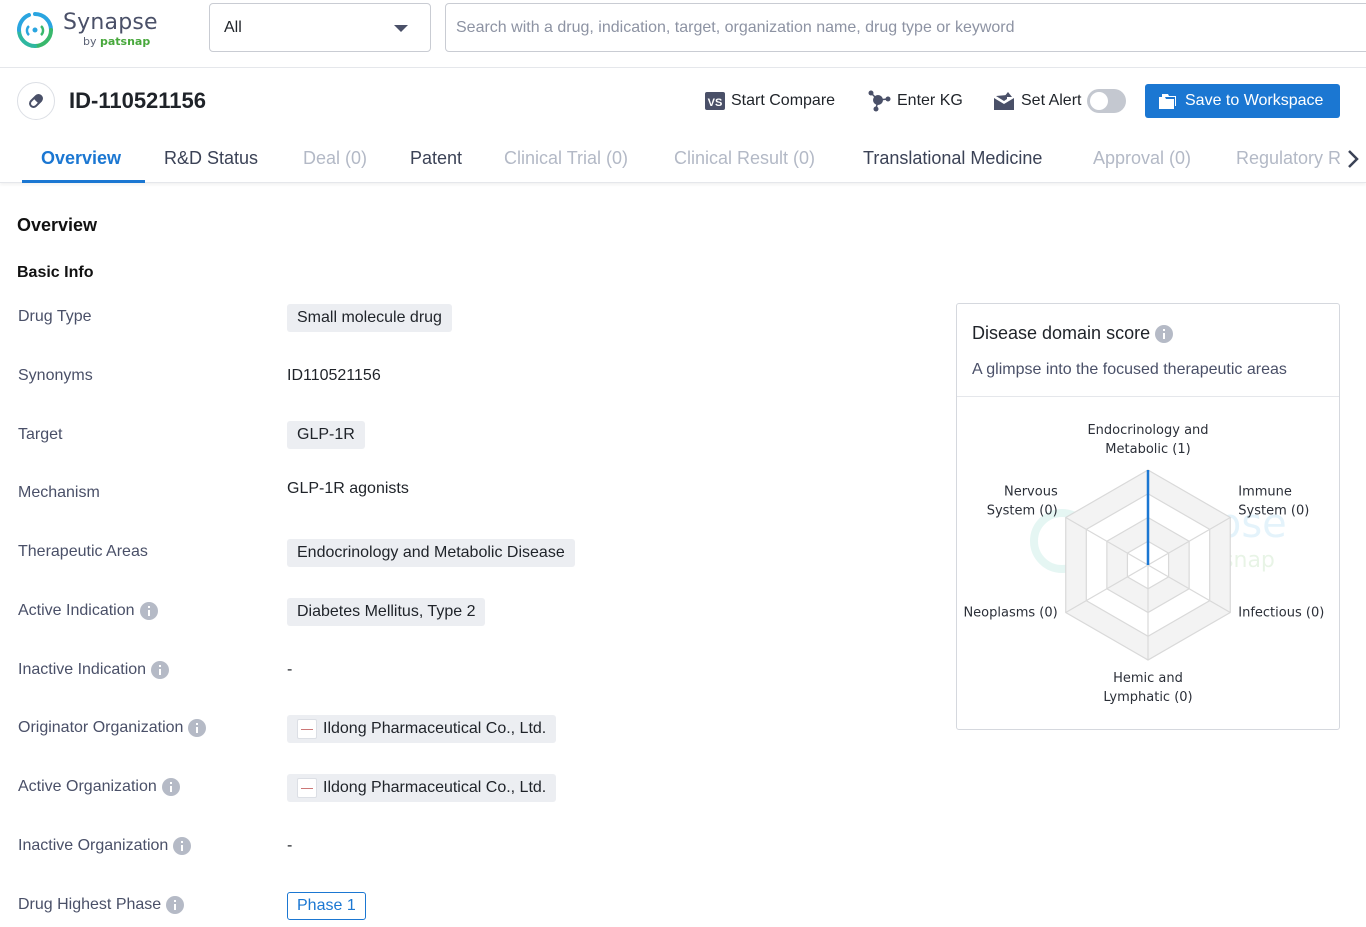 The width and height of the screenshot is (1366, 927). I want to click on tab-clinical-result: Clinical Result (0), so click(744, 158).